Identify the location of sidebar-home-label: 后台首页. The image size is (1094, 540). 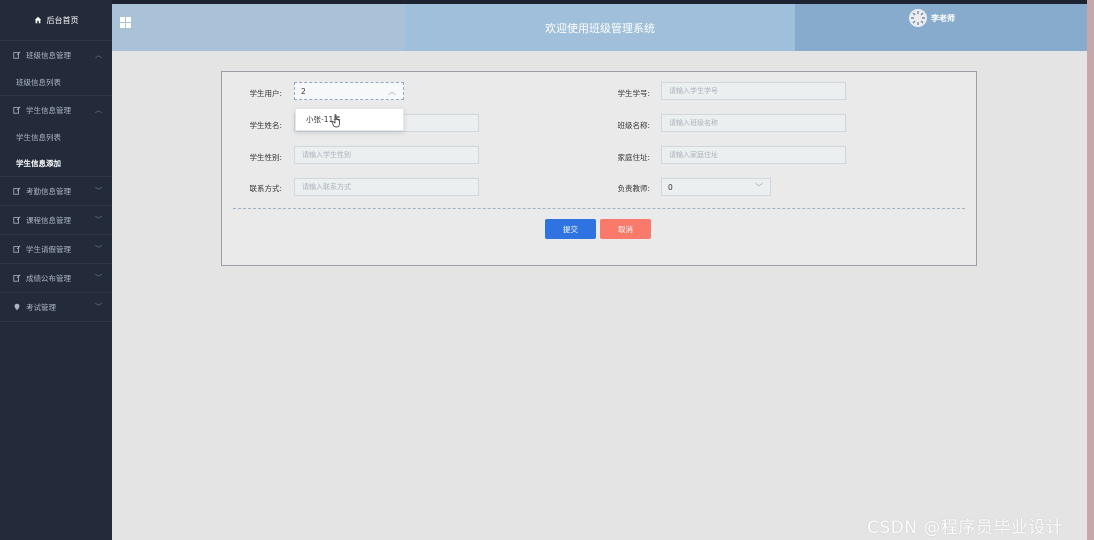
(62, 20).